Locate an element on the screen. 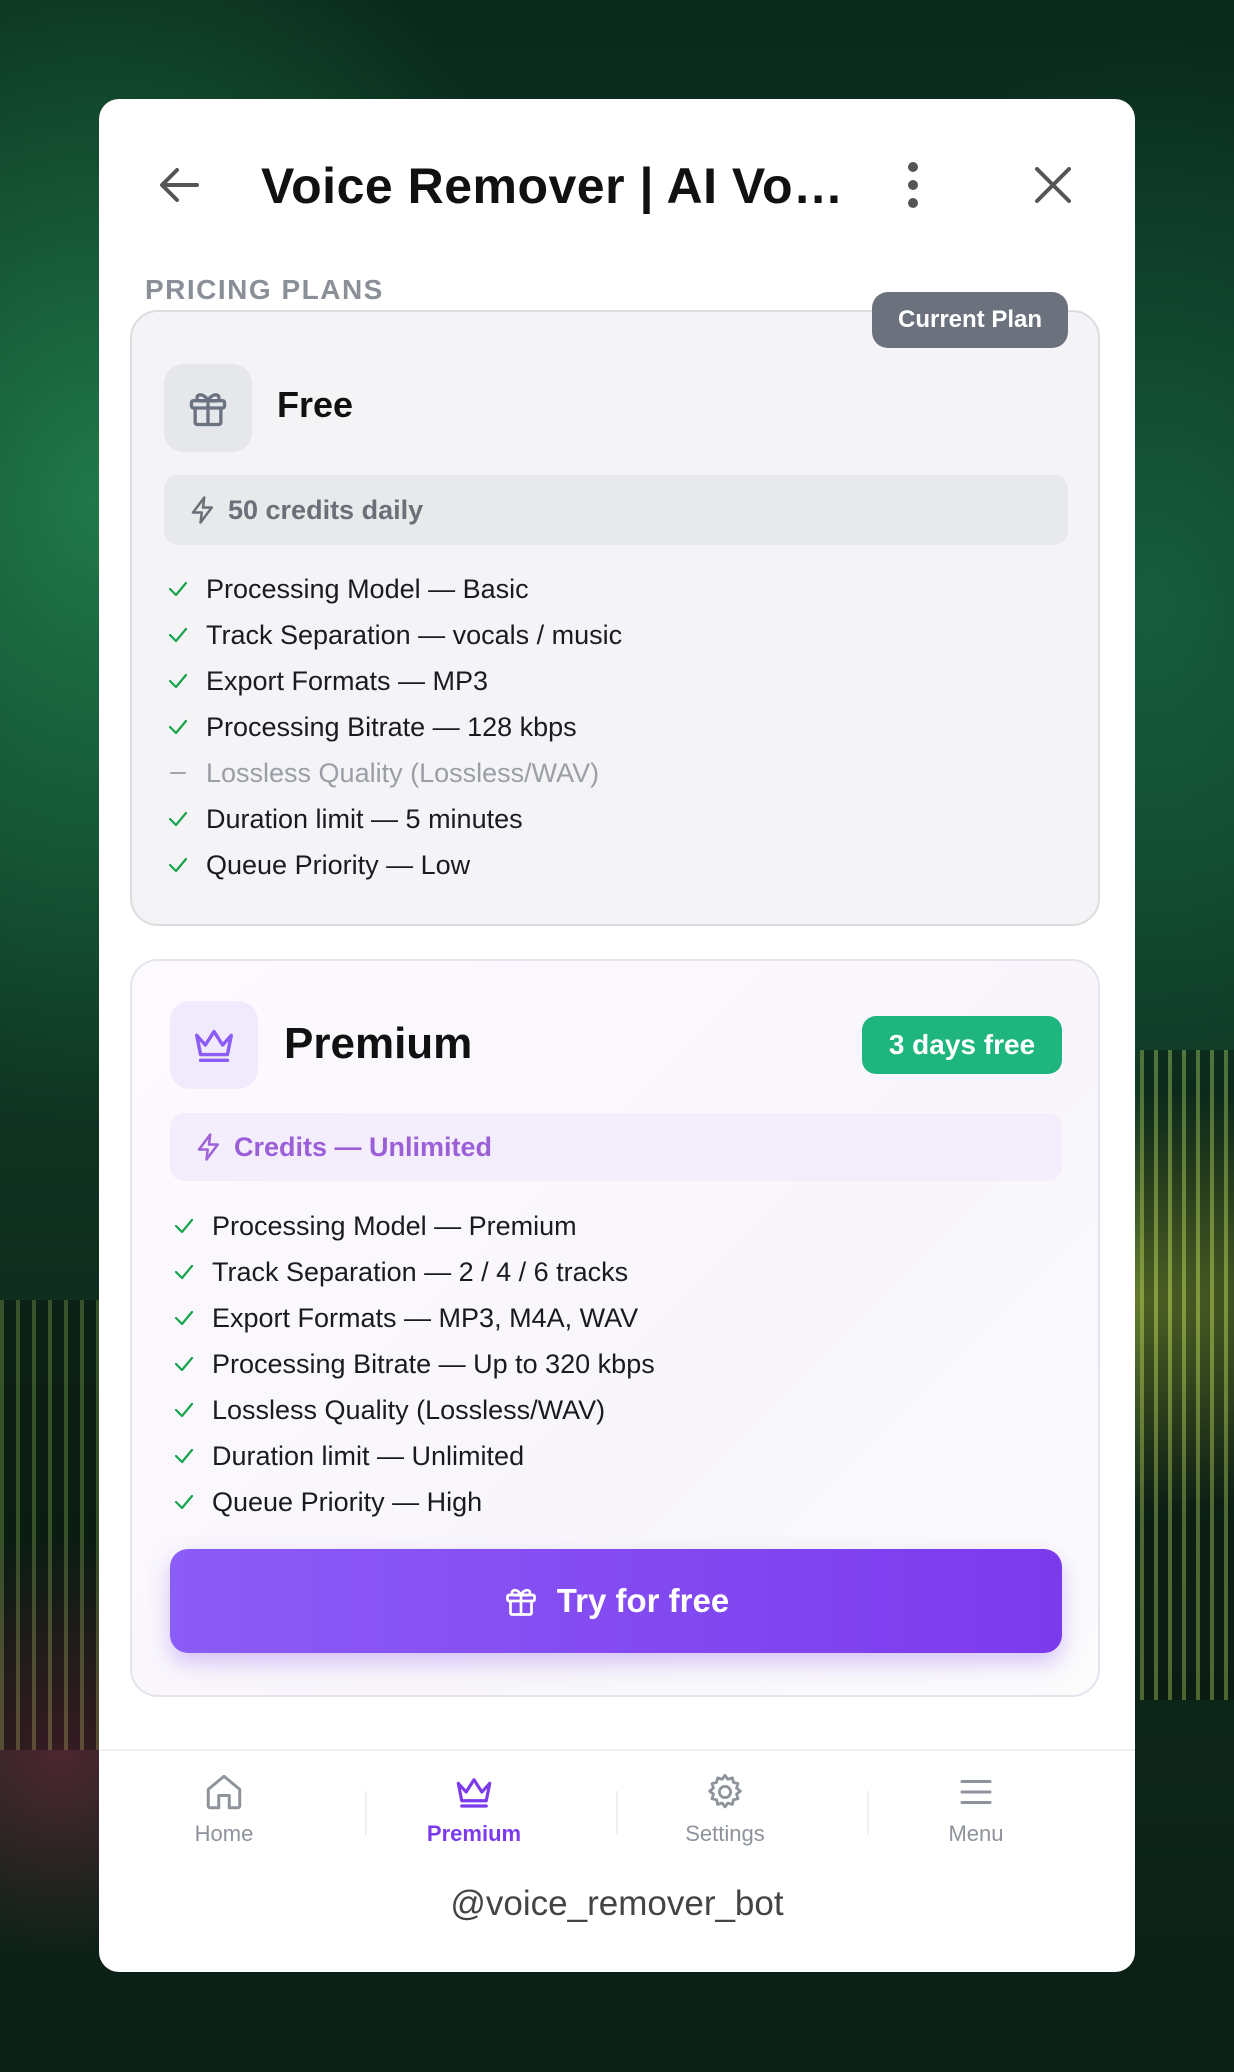 The height and width of the screenshot is (2072, 1234). feature-text: Processing Model — Premium is located at coordinates (394, 1225).